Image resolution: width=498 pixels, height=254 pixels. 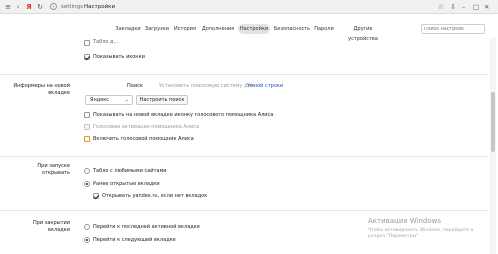 I want to click on reload-icon: ↻, so click(x=40, y=7).